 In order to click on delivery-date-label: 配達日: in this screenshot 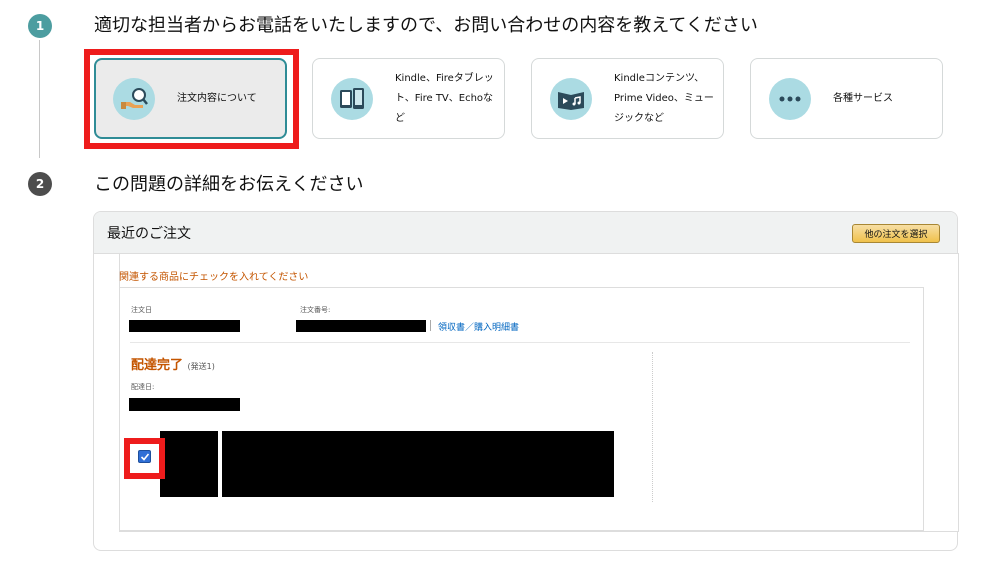, I will do `click(143, 387)`.